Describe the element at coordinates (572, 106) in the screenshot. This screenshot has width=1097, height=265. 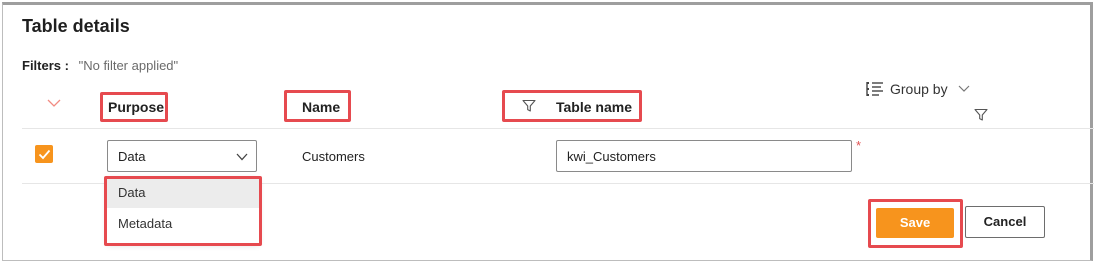
I see `highlight-table-name` at that location.